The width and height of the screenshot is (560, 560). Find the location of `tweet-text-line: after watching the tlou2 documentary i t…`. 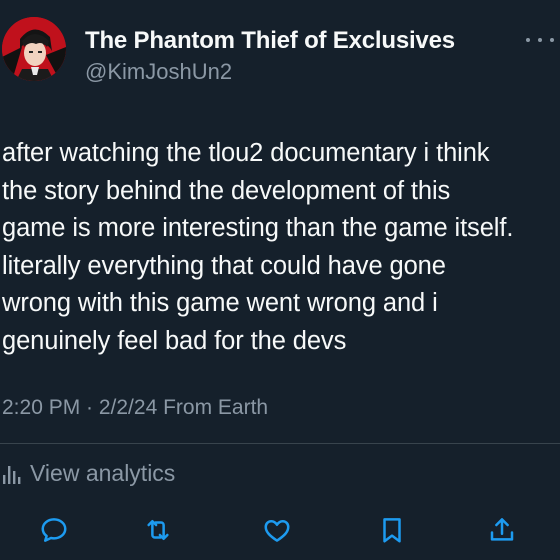

tweet-text-line: after watching the tlou2 documentary i t… is located at coordinates (246, 153).